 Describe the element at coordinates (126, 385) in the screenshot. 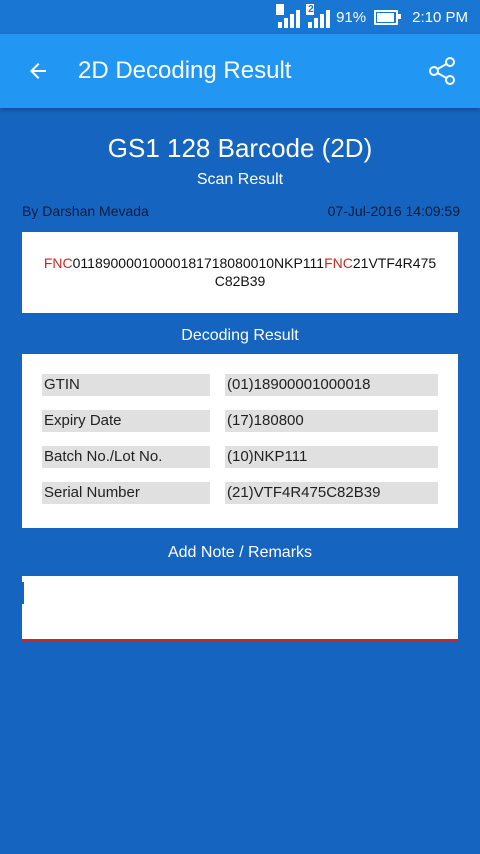

I see `field-name: GTIN` at that location.